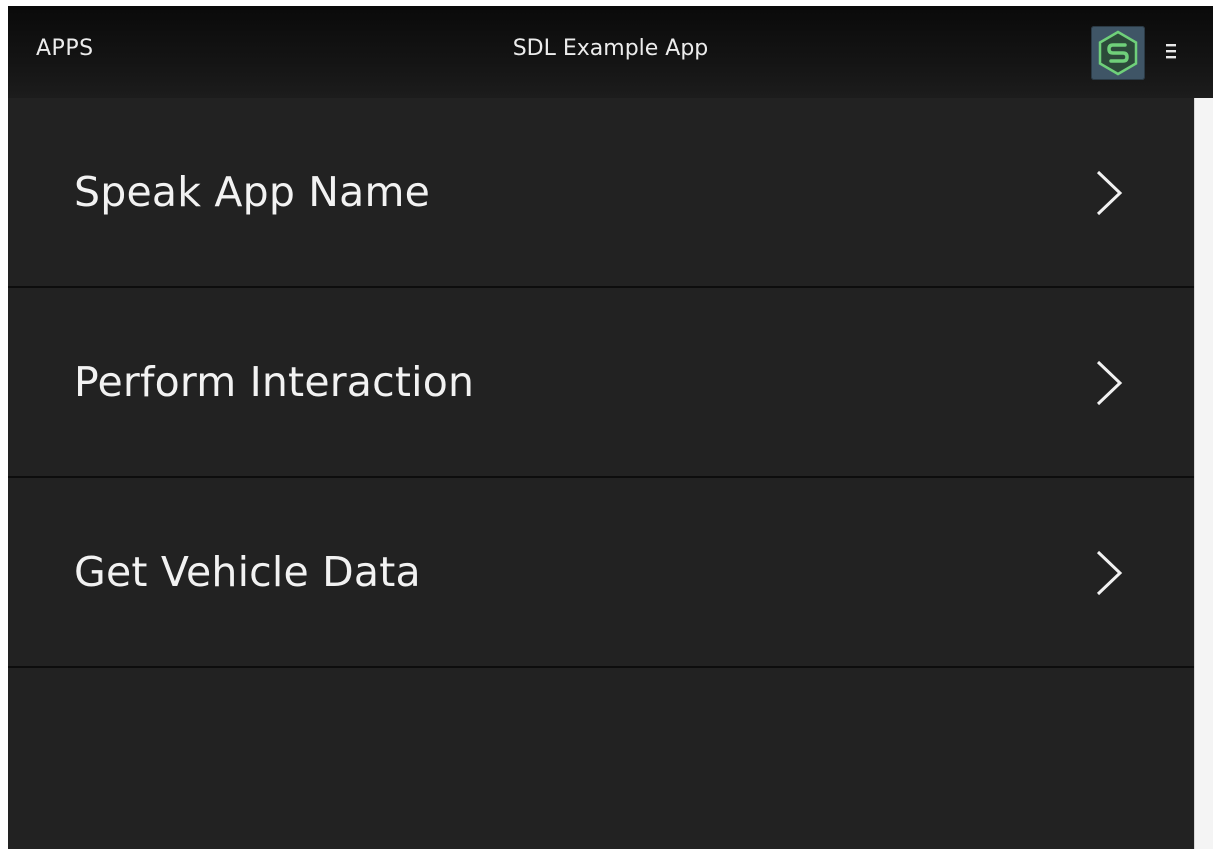 The image size is (1213, 849). I want to click on sdl-logo-icon, so click(1118, 53).